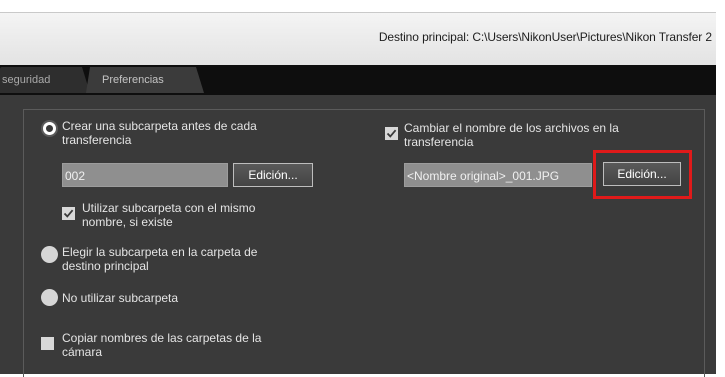  Describe the element at coordinates (97, 140) in the screenshot. I see `create-subfolder-label-line2: transferencia` at that location.